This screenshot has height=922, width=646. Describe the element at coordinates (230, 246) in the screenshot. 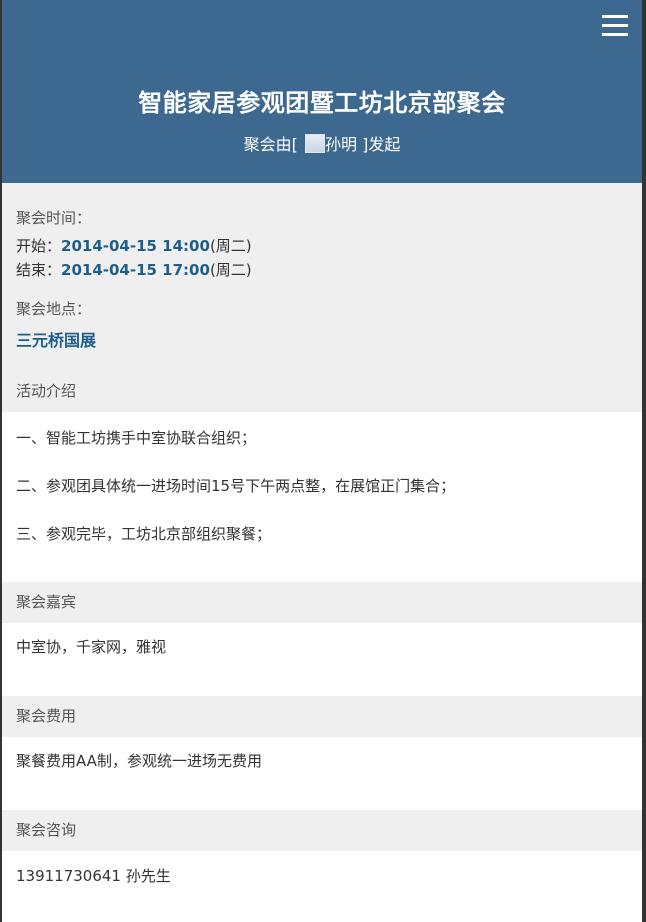

I see `start-day: (周二)` at that location.